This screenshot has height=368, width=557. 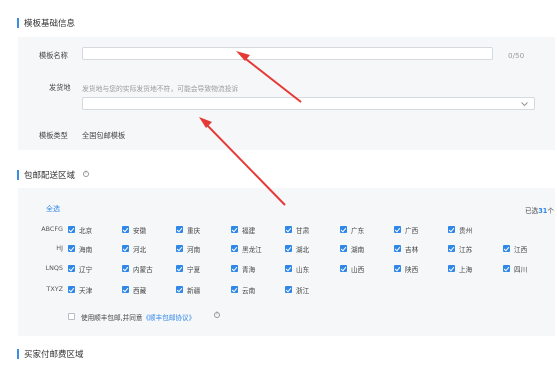 I want to click on province-label: 河北, so click(x=139, y=249).